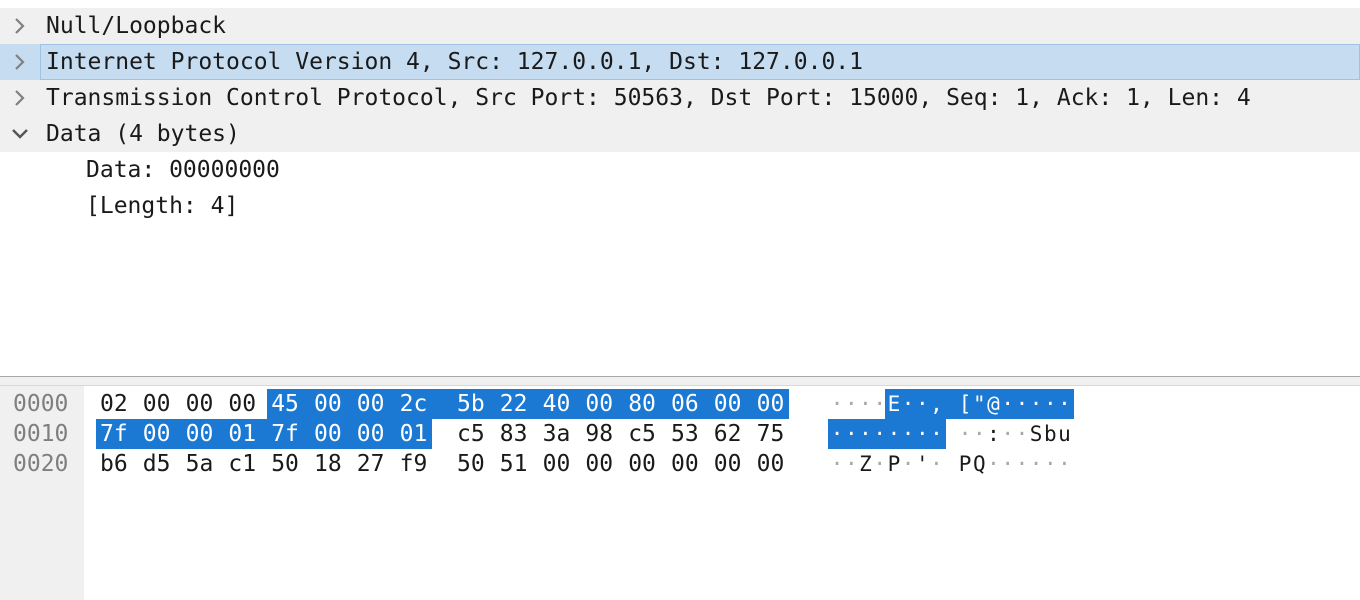 The height and width of the screenshot is (600, 1360). What do you see at coordinates (993, 434) in the screenshot?
I see `ascii-char: :` at bounding box center [993, 434].